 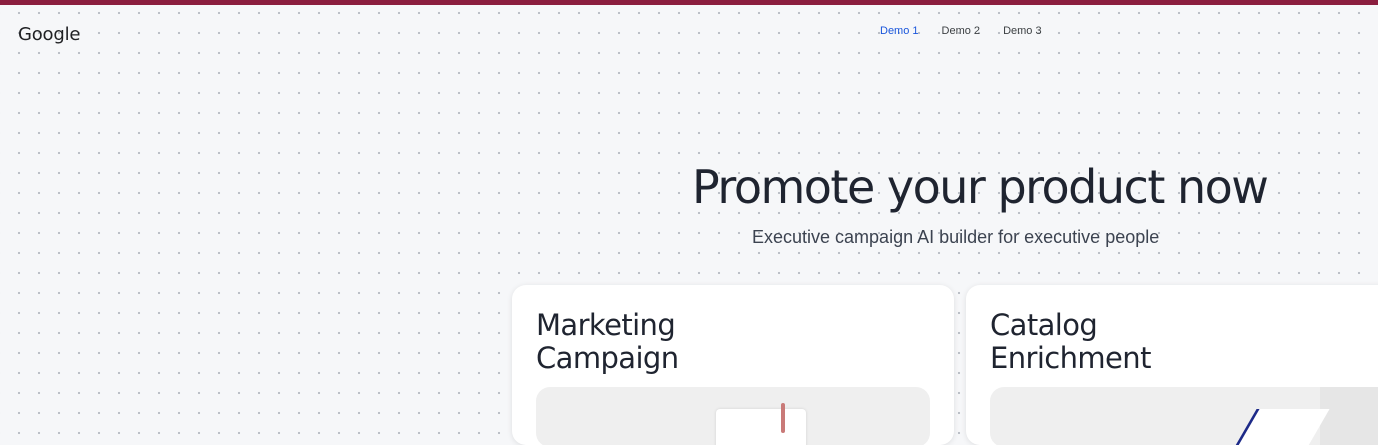 What do you see at coordinates (980, 187) in the screenshot?
I see `hero-title: Promote your product now` at bounding box center [980, 187].